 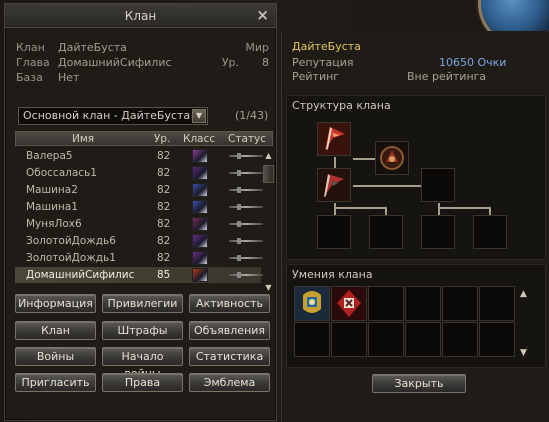 What do you see at coordinates (229, 382) in the screenshot?
I see `emblem-button: Эмблема` at bounding box center [229, 382].